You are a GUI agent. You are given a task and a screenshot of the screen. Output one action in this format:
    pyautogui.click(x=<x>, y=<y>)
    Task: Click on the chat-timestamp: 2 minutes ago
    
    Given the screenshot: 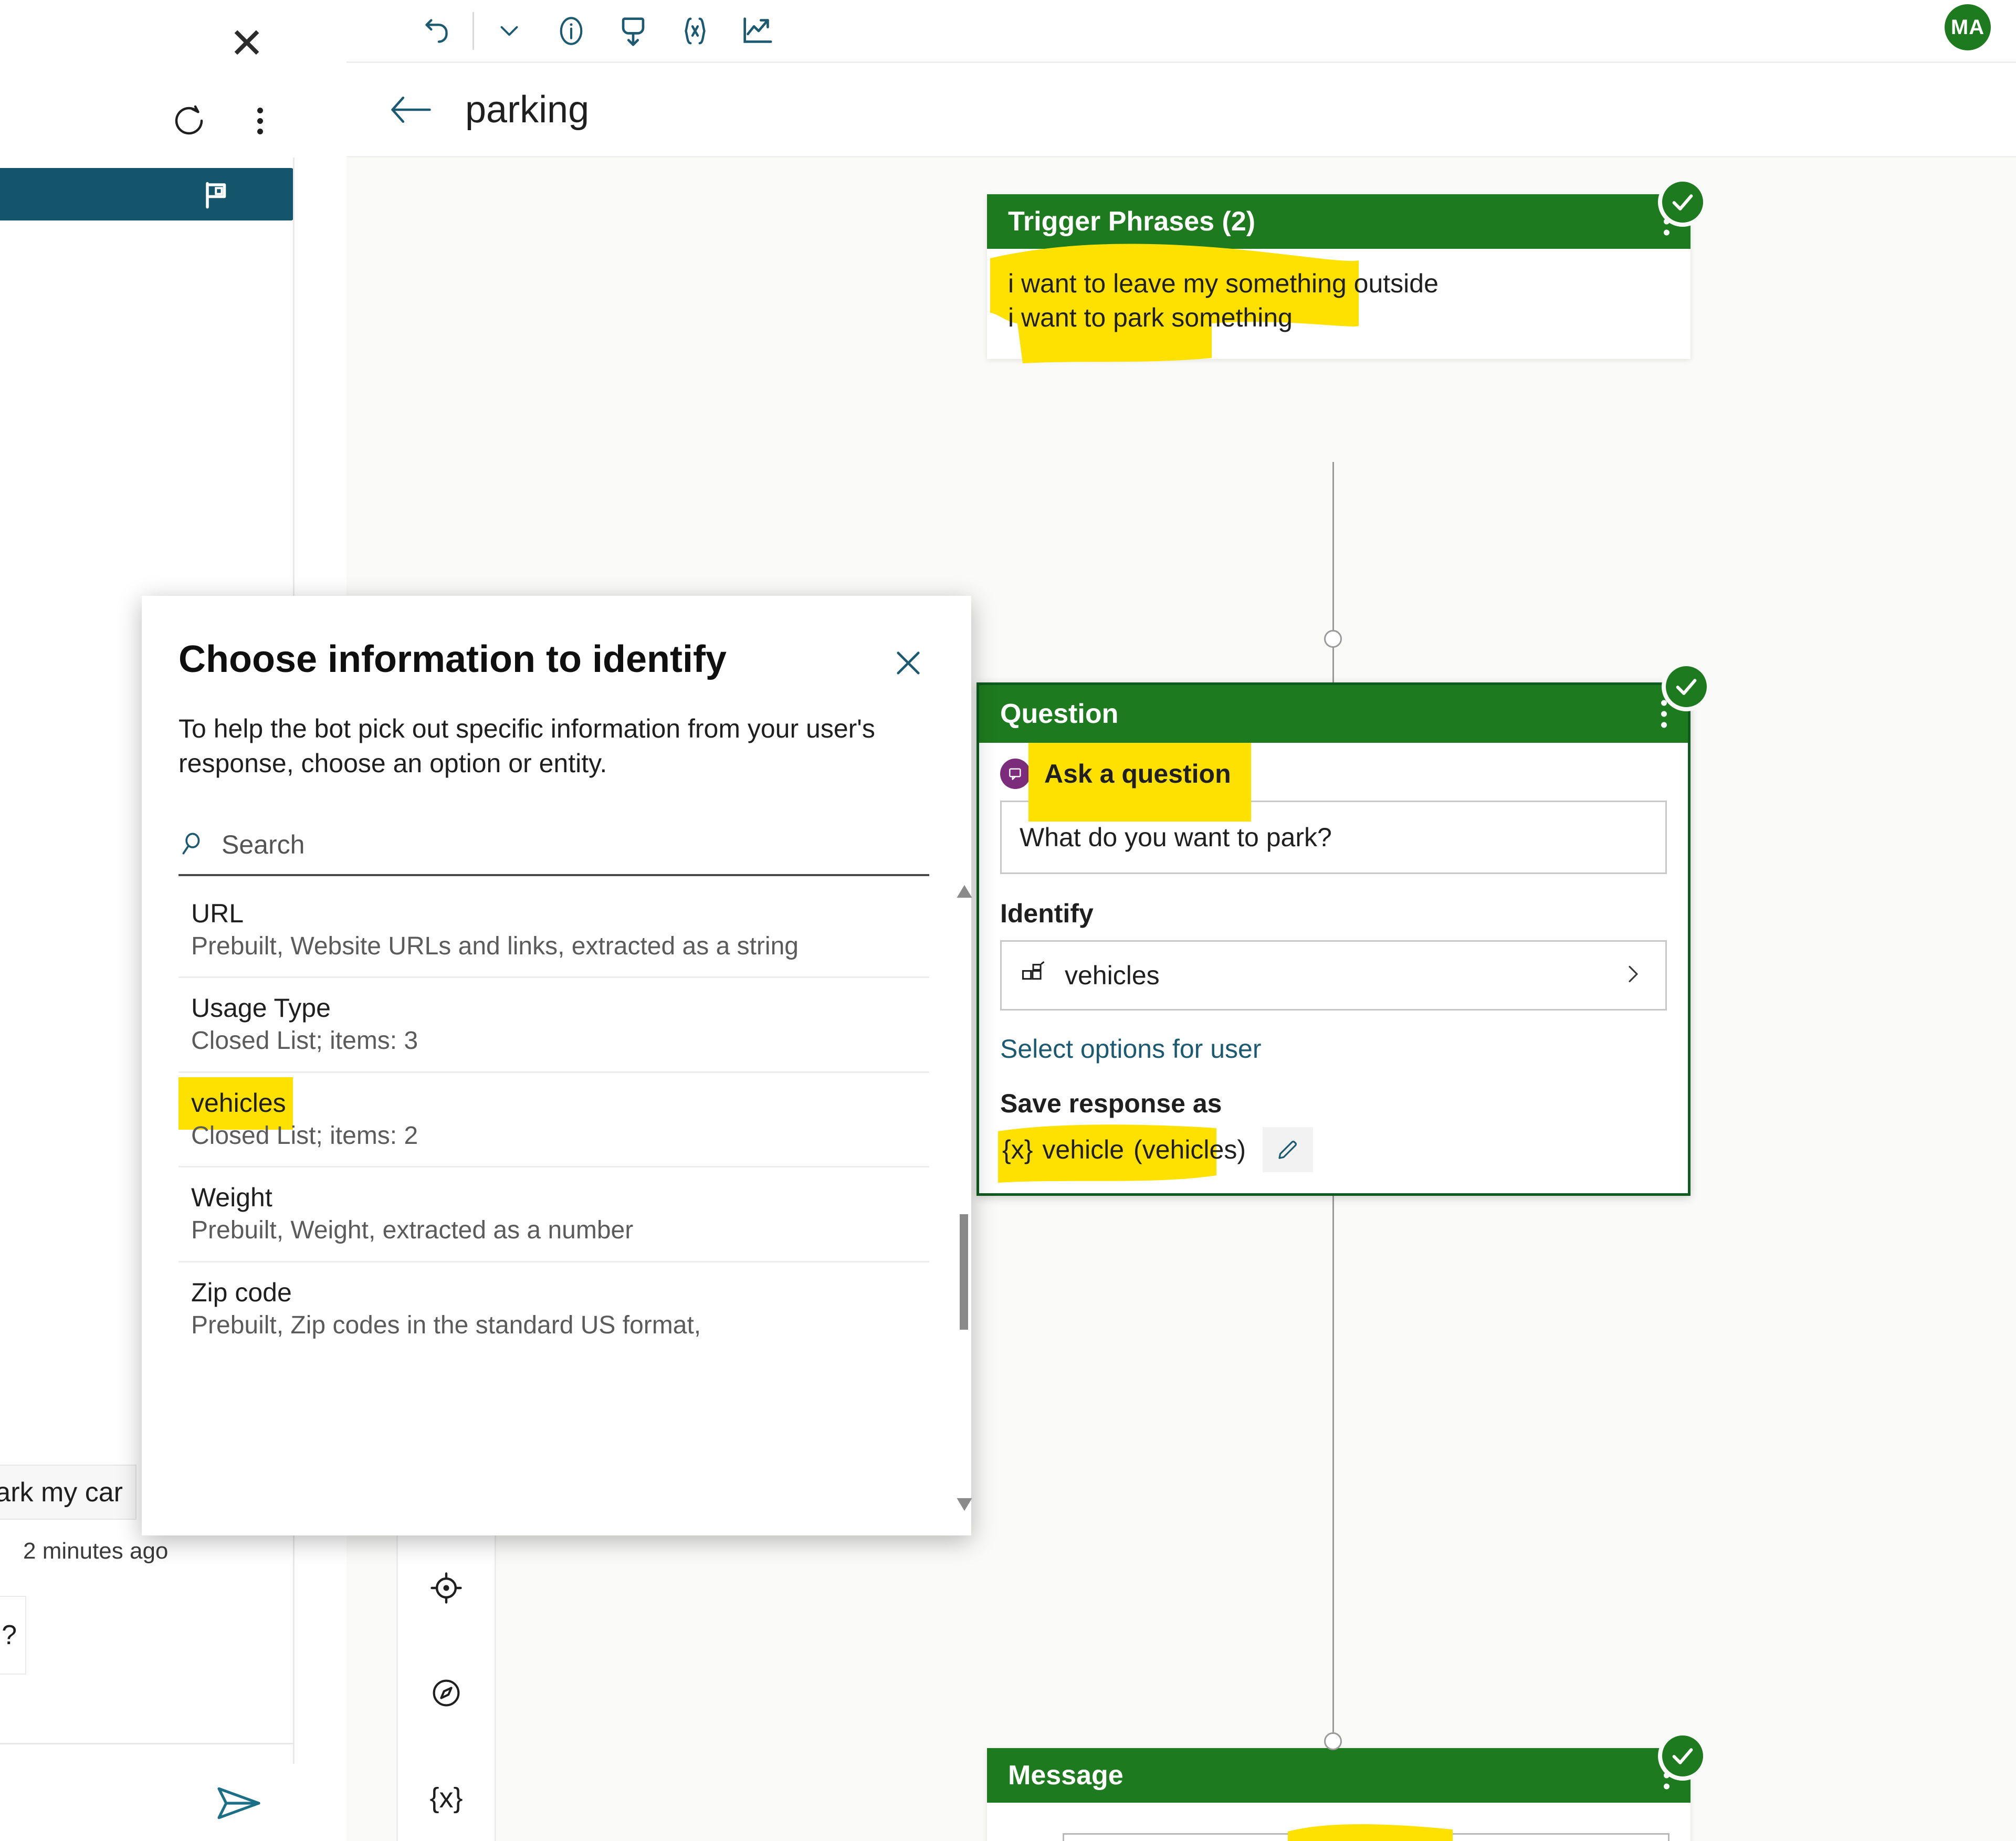 What is the action you would take?
    pyautogui.click(x=96, y=1551)
    